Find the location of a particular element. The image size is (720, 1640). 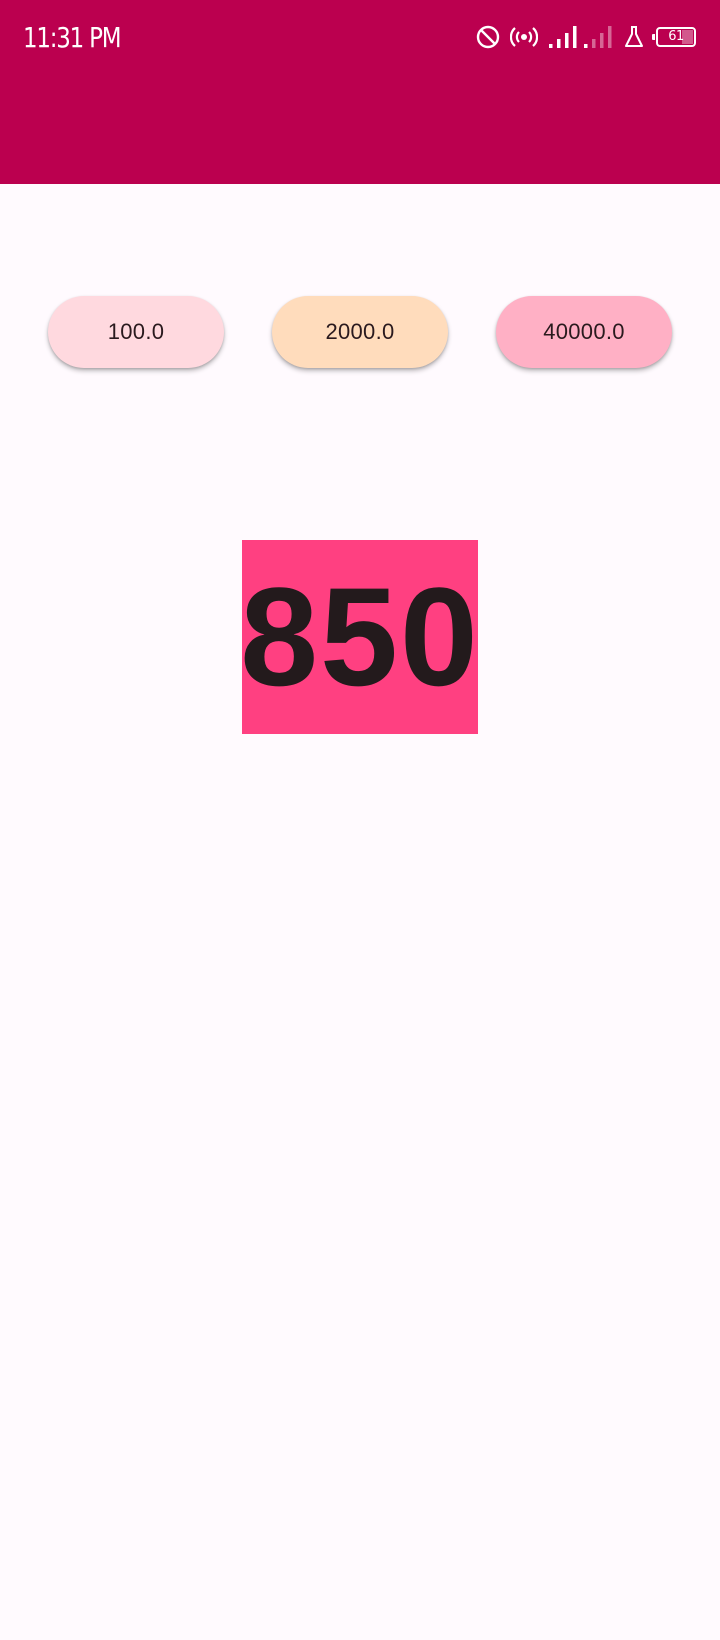

counter-value: 850 is located at coordinates (360, 636).